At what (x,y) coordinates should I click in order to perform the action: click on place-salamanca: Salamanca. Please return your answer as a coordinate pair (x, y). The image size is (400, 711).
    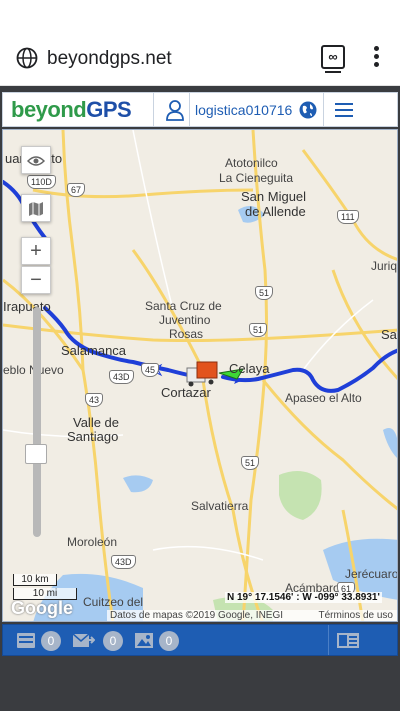
    Looking at the image, I should click on (94, 350).